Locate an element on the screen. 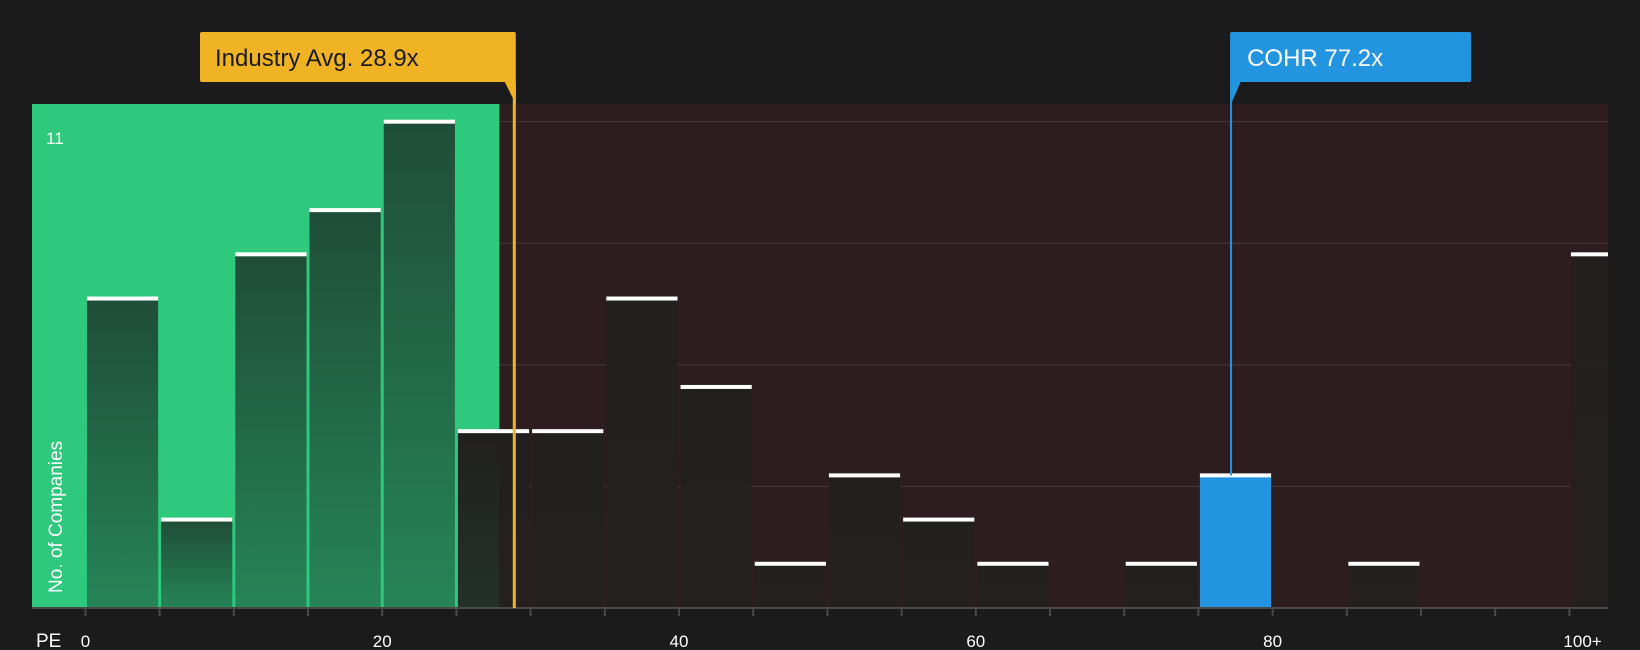 The image size is (1640, 650). x-tick-label: 80 is located at coordinates (1272, 641).